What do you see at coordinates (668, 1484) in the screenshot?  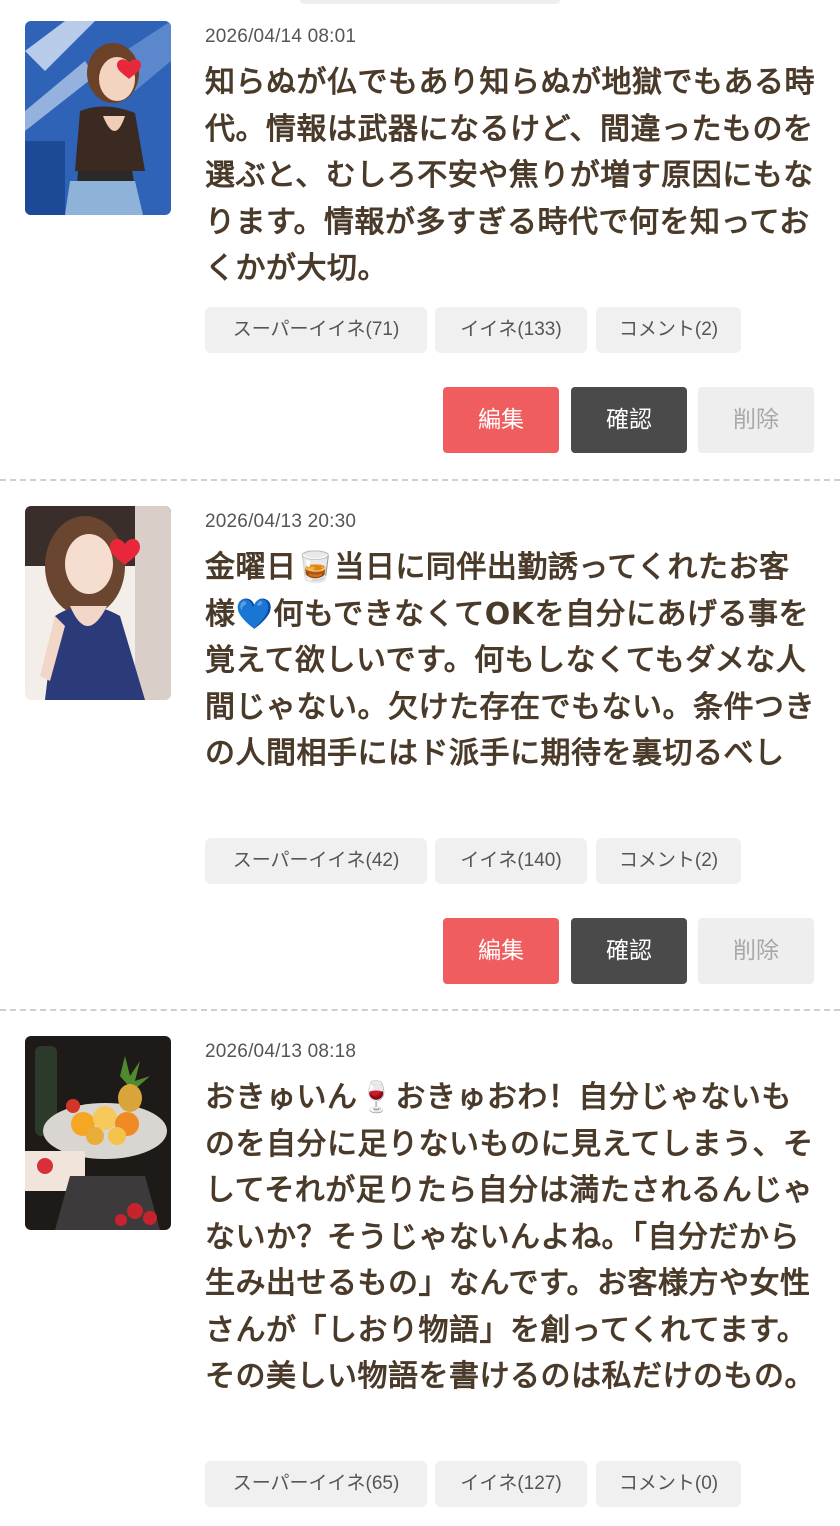 I see `comment-button: コメント(0)` at bounding box center [668, 1484].